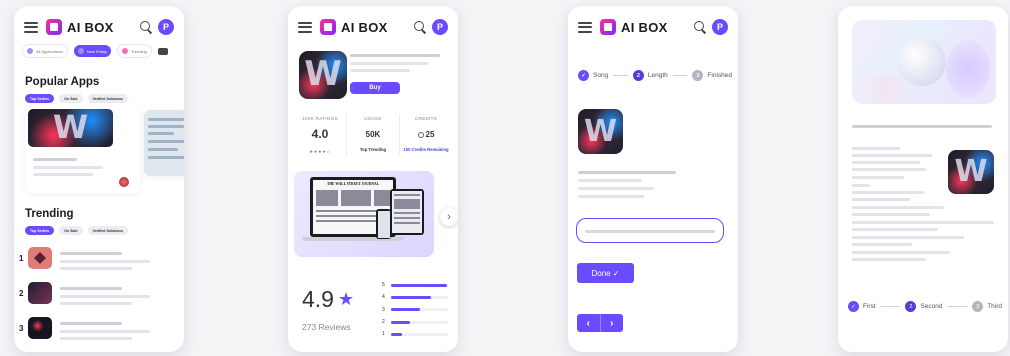  I want to click on step-song: ✓ Song, so click(593, 75).